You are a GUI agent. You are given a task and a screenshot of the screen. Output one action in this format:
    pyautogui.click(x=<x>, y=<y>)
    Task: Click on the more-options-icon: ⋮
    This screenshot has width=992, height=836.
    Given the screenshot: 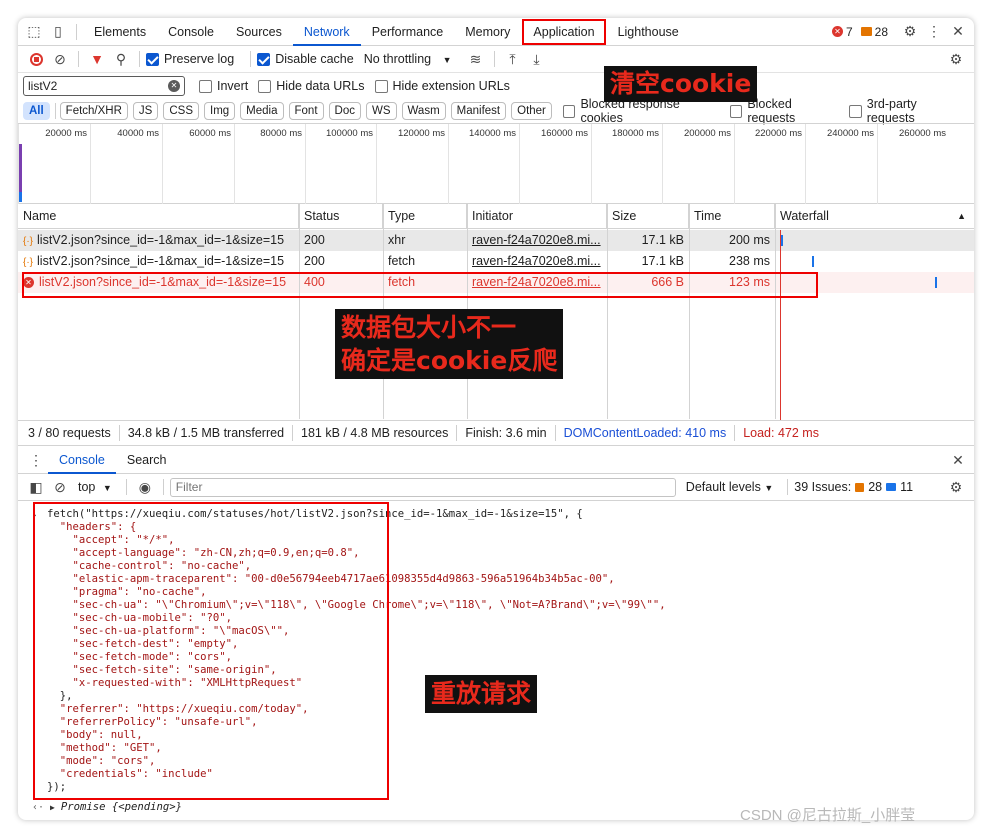 What is the action you would take?
    pyautogui.click(x=934, y=32)
    